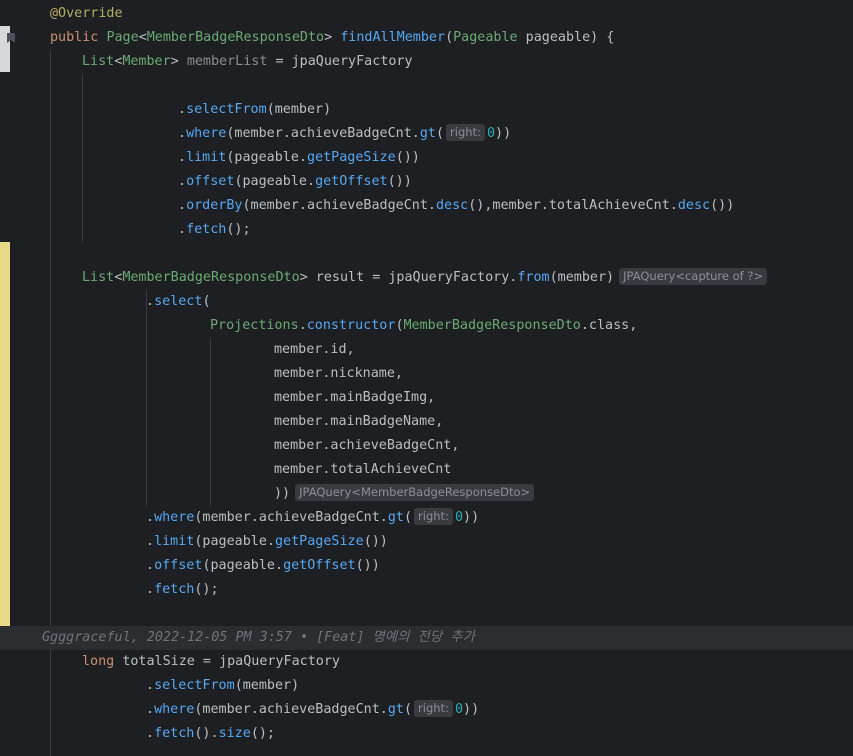 This screenshot has width=853, height=756. I want to click on code-token: .class,, so click(609, 325).